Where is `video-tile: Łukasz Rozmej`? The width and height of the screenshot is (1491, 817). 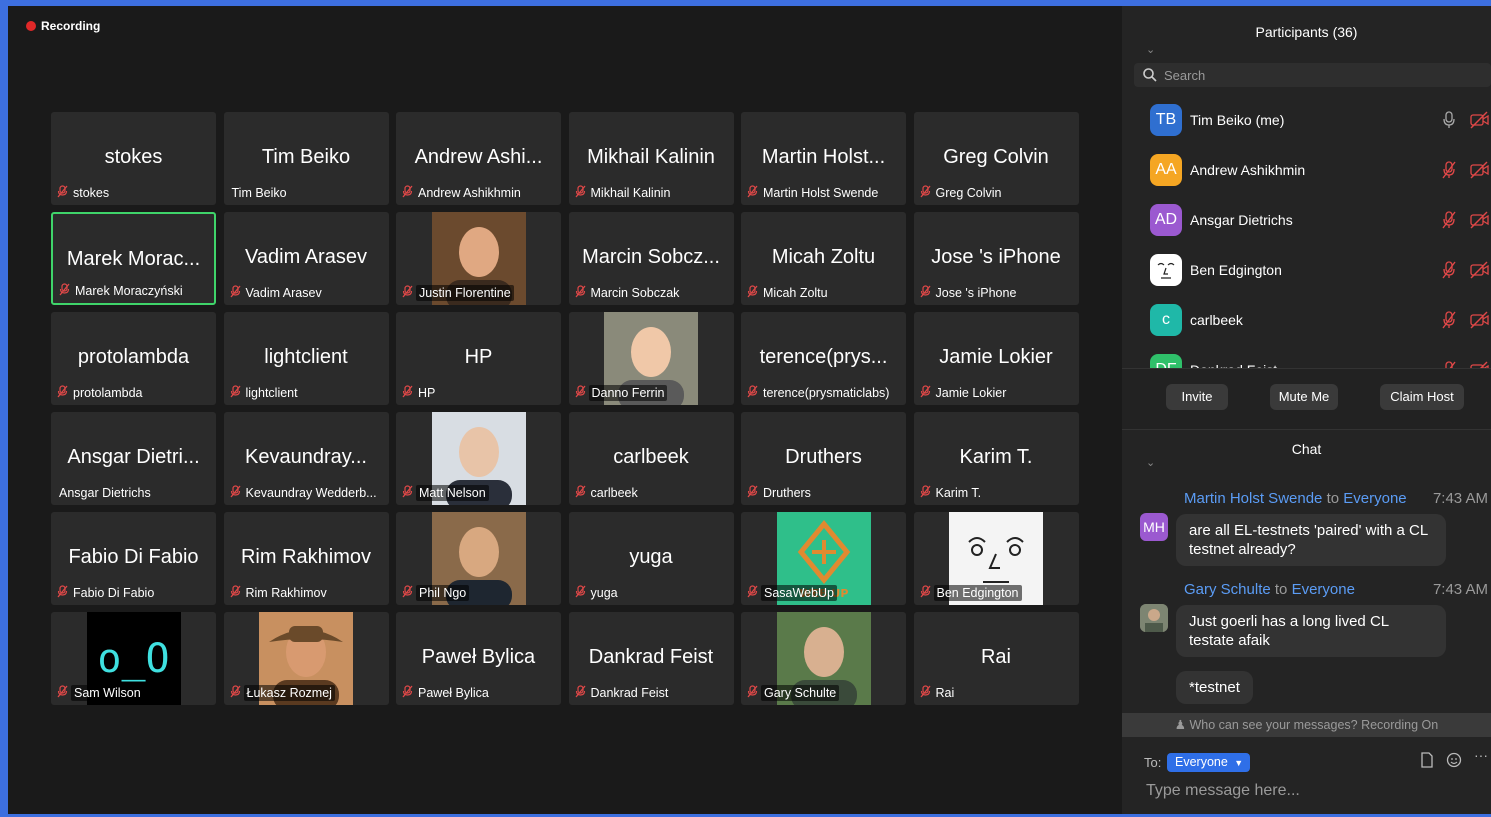
video-tile: Łukasz Rozmej is located at coordinates (306, 658).